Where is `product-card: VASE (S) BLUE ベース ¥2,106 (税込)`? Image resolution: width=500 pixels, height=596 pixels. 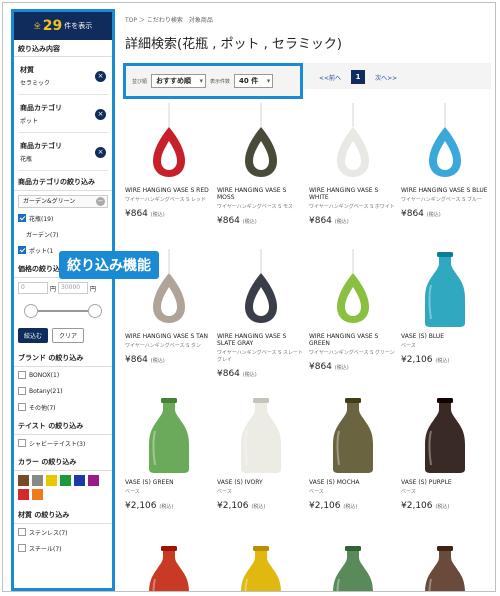
product-card: VASE (S) BLUE ベース ¥2,106 (税込) is located at coordinates (445, 307).